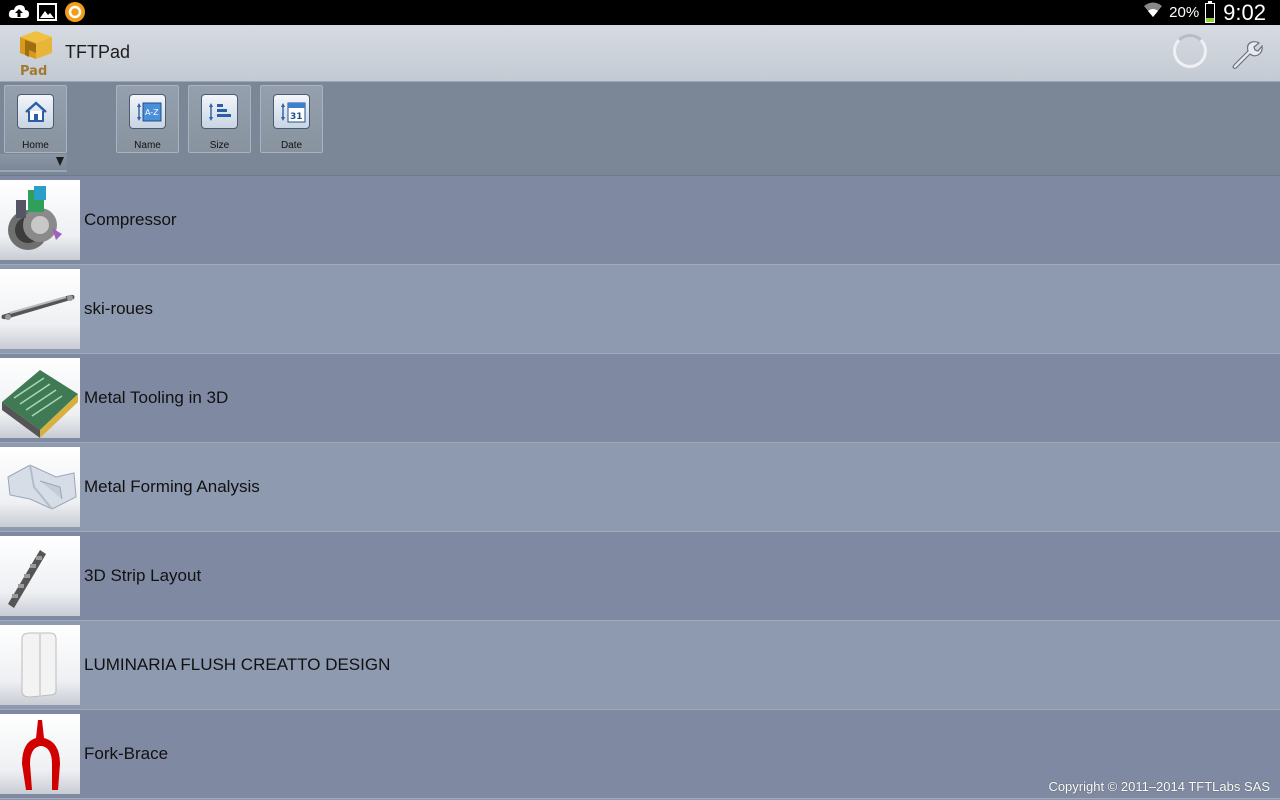 The height and width of the screenshot is (800, 1280). I want to click on name-label: Name, so click(147, 145).